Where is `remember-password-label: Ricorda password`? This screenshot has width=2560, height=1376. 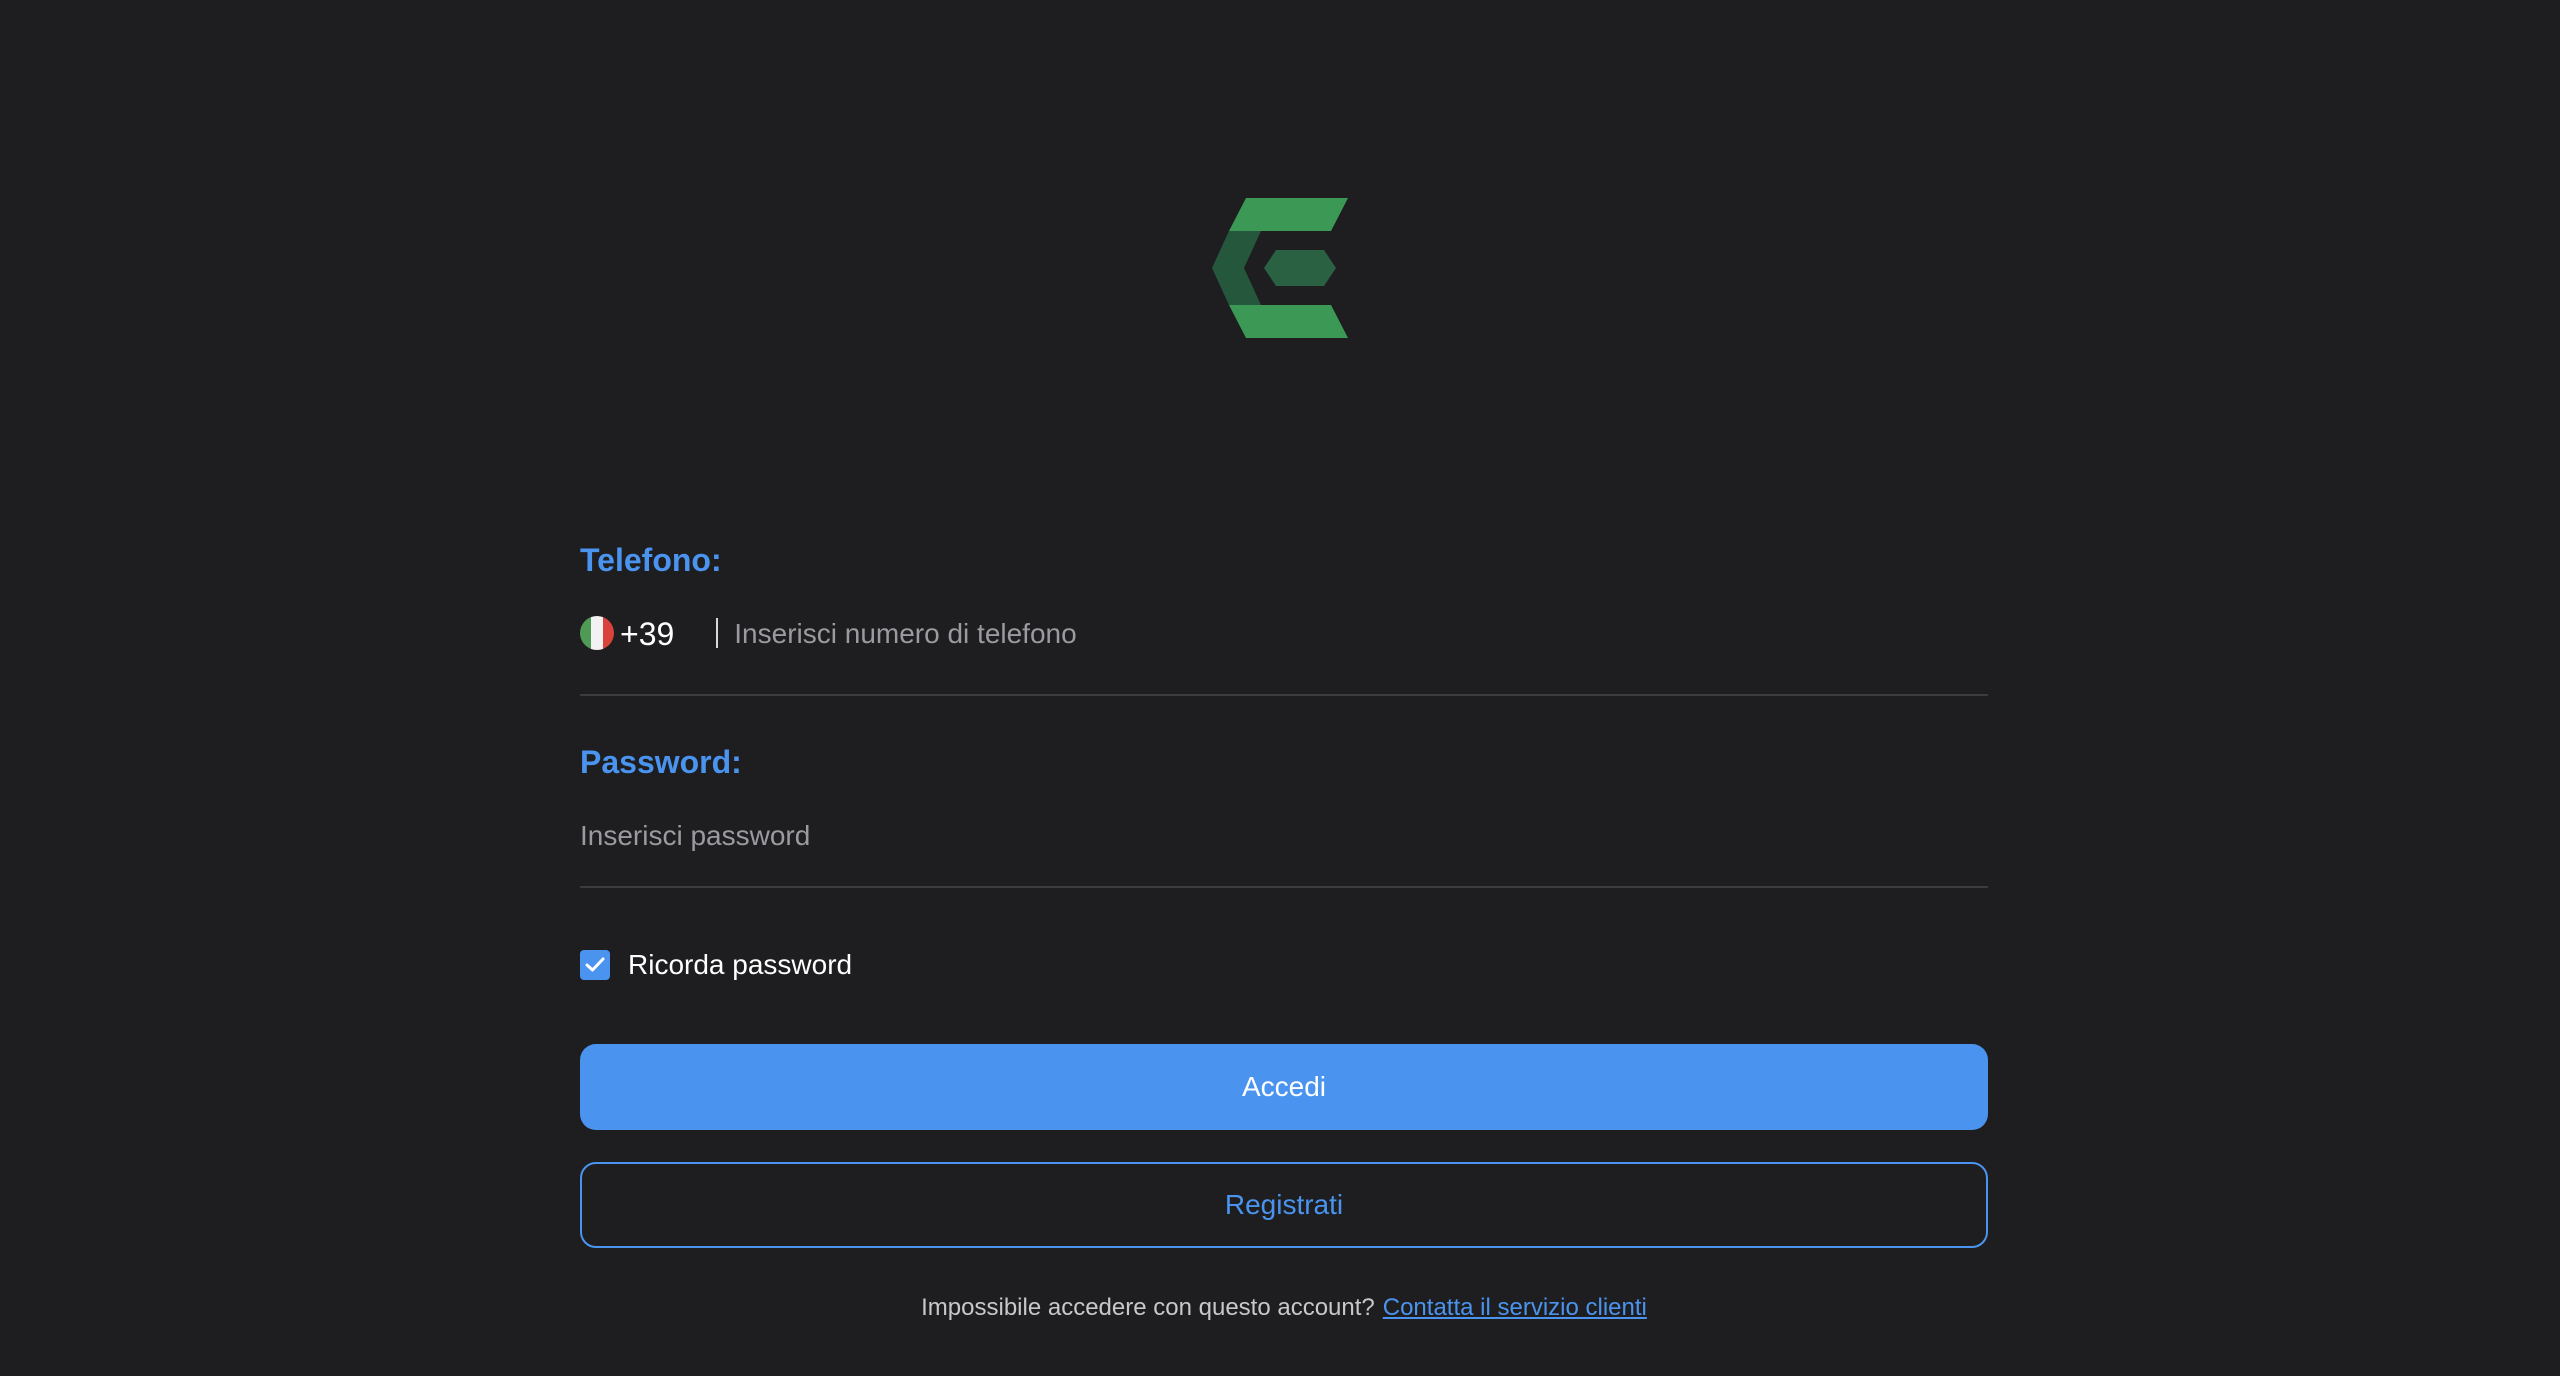 remember-password-label: Ricorda password is located at coordinates (740, 965).